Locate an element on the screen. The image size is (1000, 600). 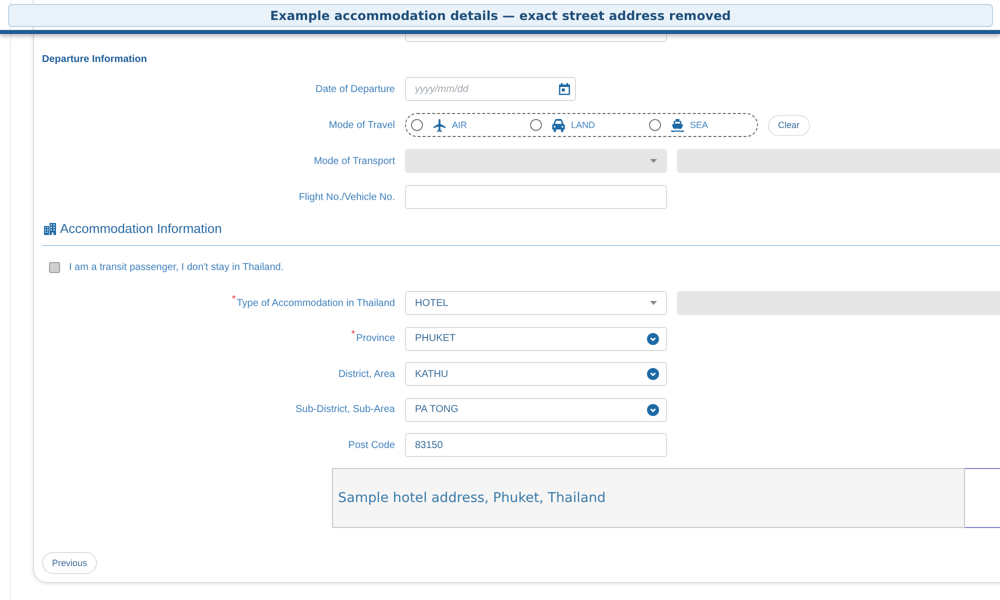
dropdown: PHUKET is located at coordinates (536, 338).